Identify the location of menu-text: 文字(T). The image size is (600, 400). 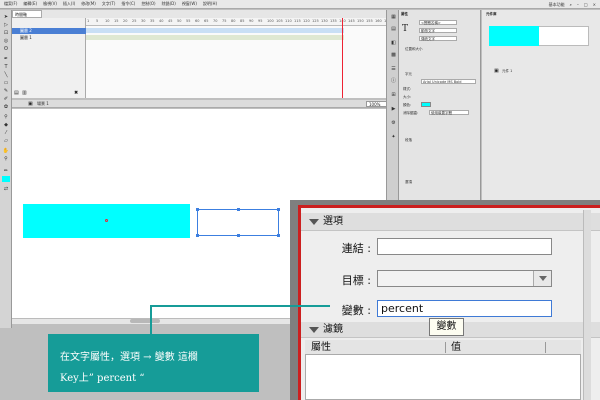
(109, 4).